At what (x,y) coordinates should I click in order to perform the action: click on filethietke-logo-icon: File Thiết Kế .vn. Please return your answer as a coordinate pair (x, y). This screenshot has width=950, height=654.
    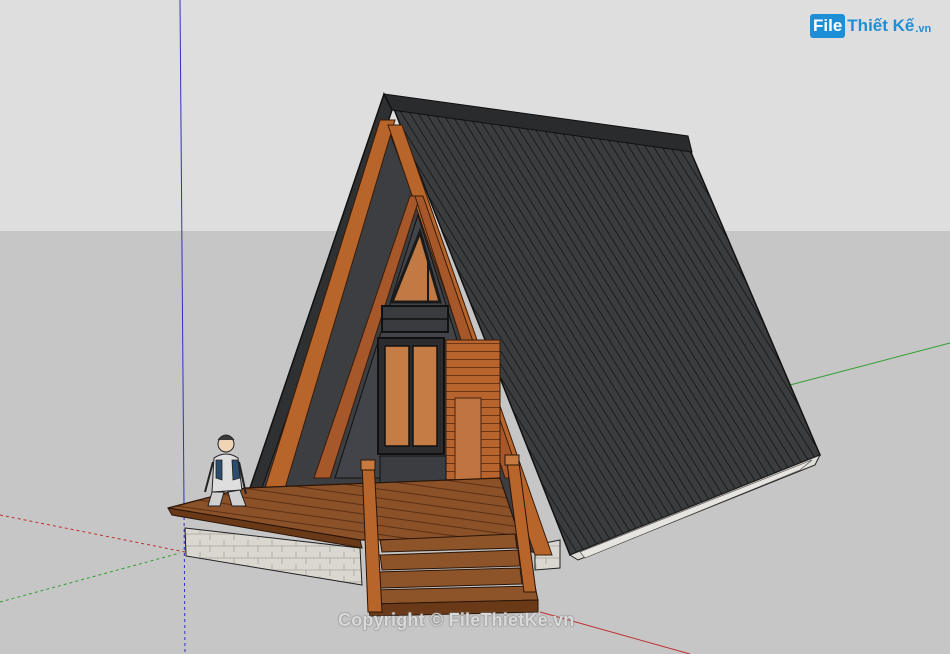
    Looking at the image, I should click on (870, 26).